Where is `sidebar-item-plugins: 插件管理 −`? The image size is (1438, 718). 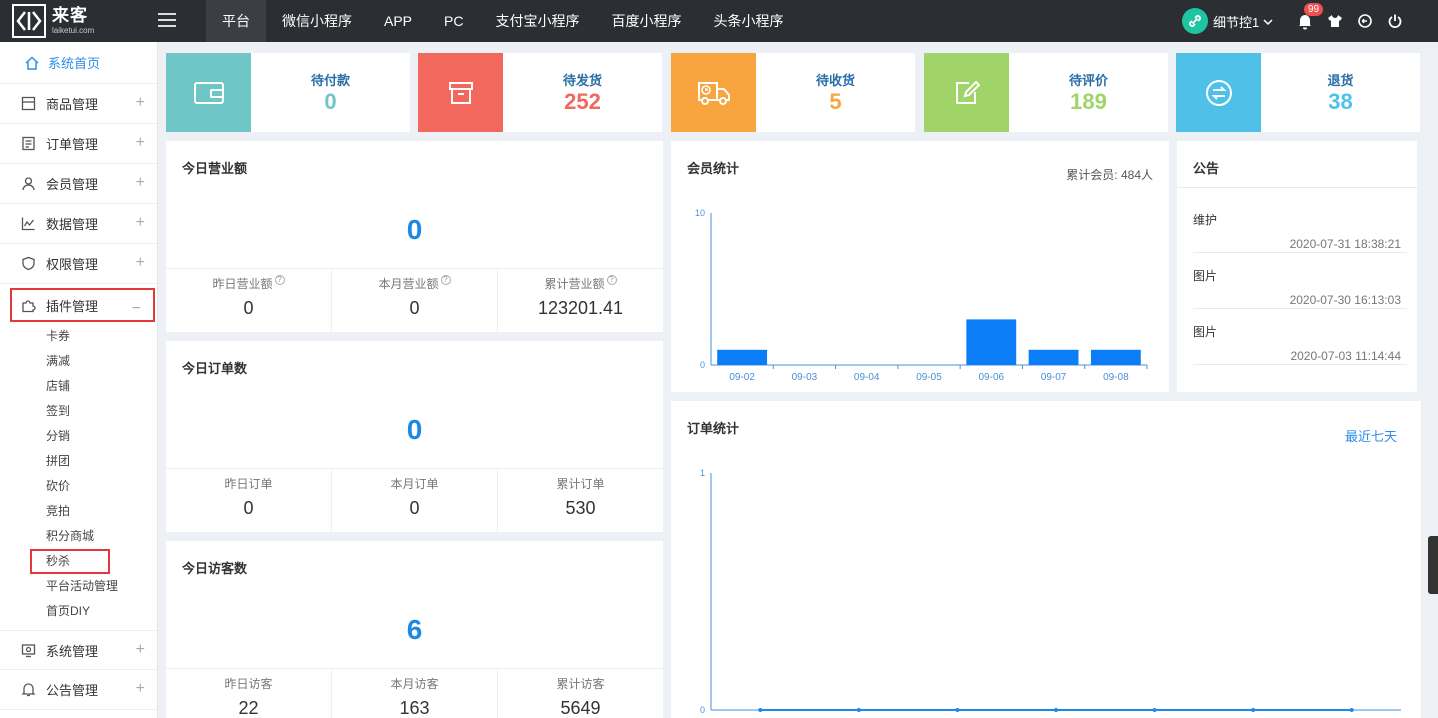 sidebar-item-plugins: 插件管理 − is located at coordinates (82, 305).